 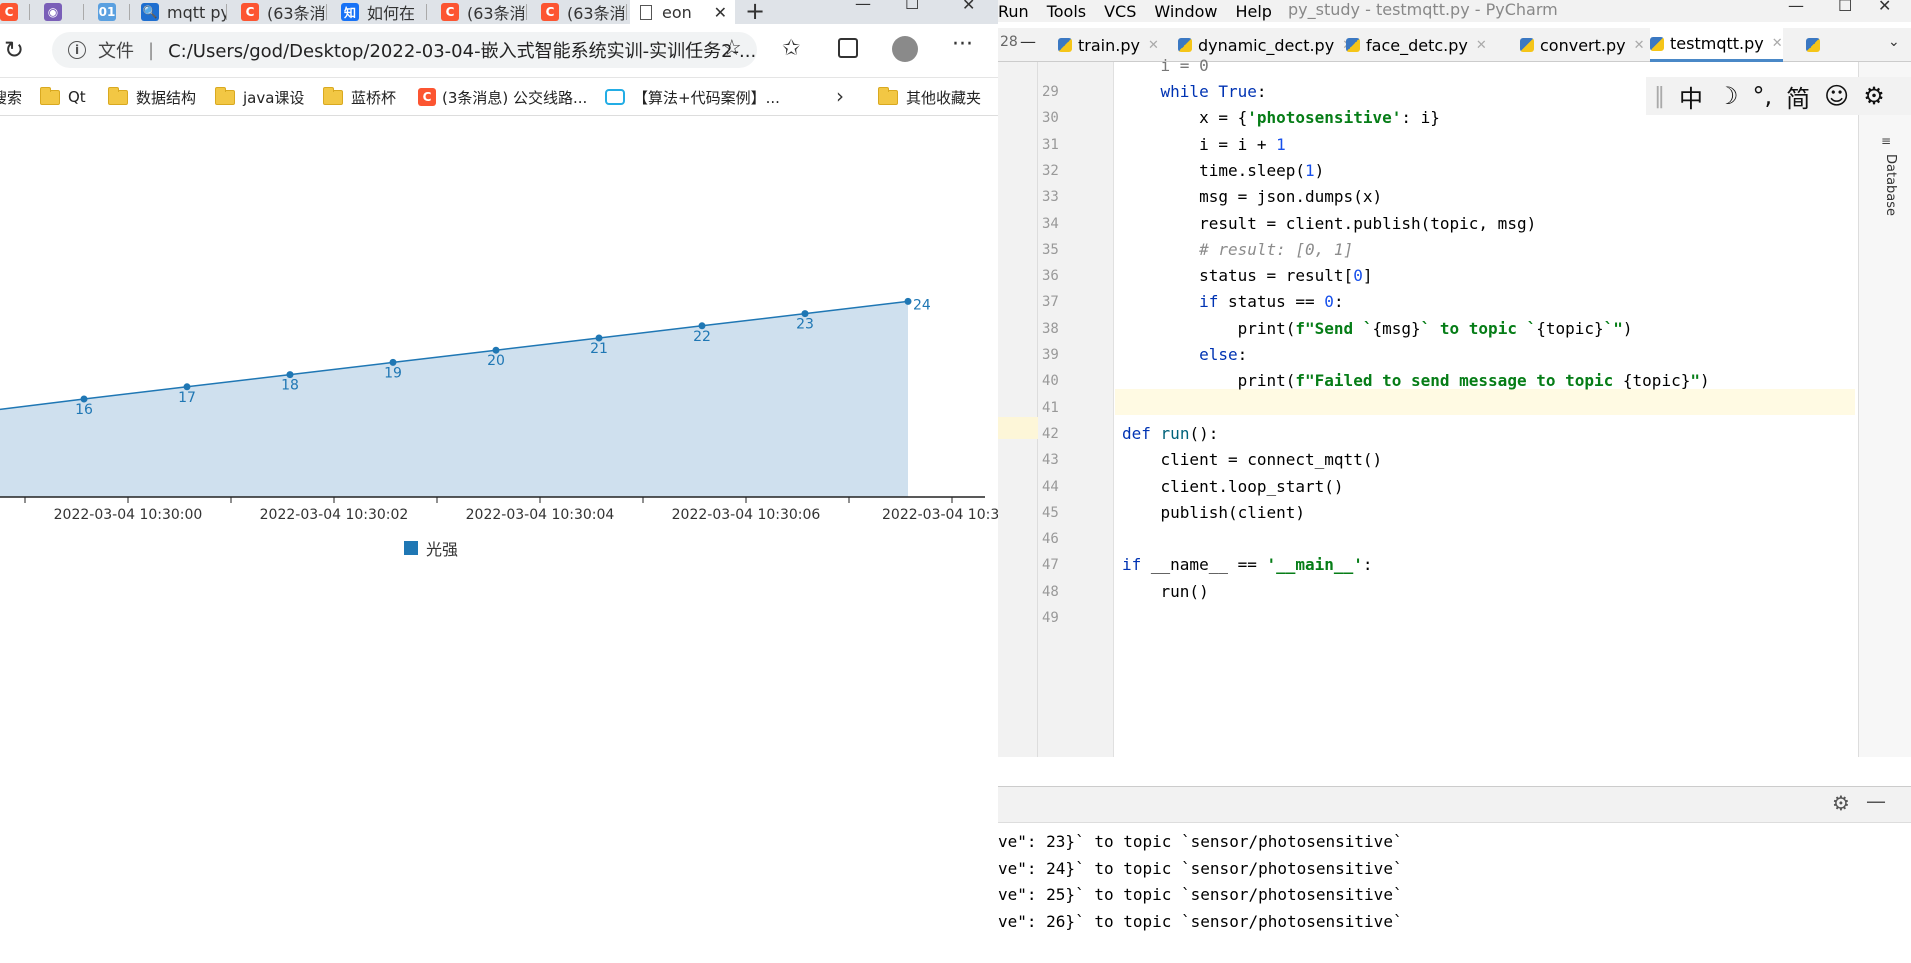 What do you see at coordinates (1252, 197) in the screenshot?
I see `code-line: msg = json.dumps(x)` at bounding box center [1252, 197].